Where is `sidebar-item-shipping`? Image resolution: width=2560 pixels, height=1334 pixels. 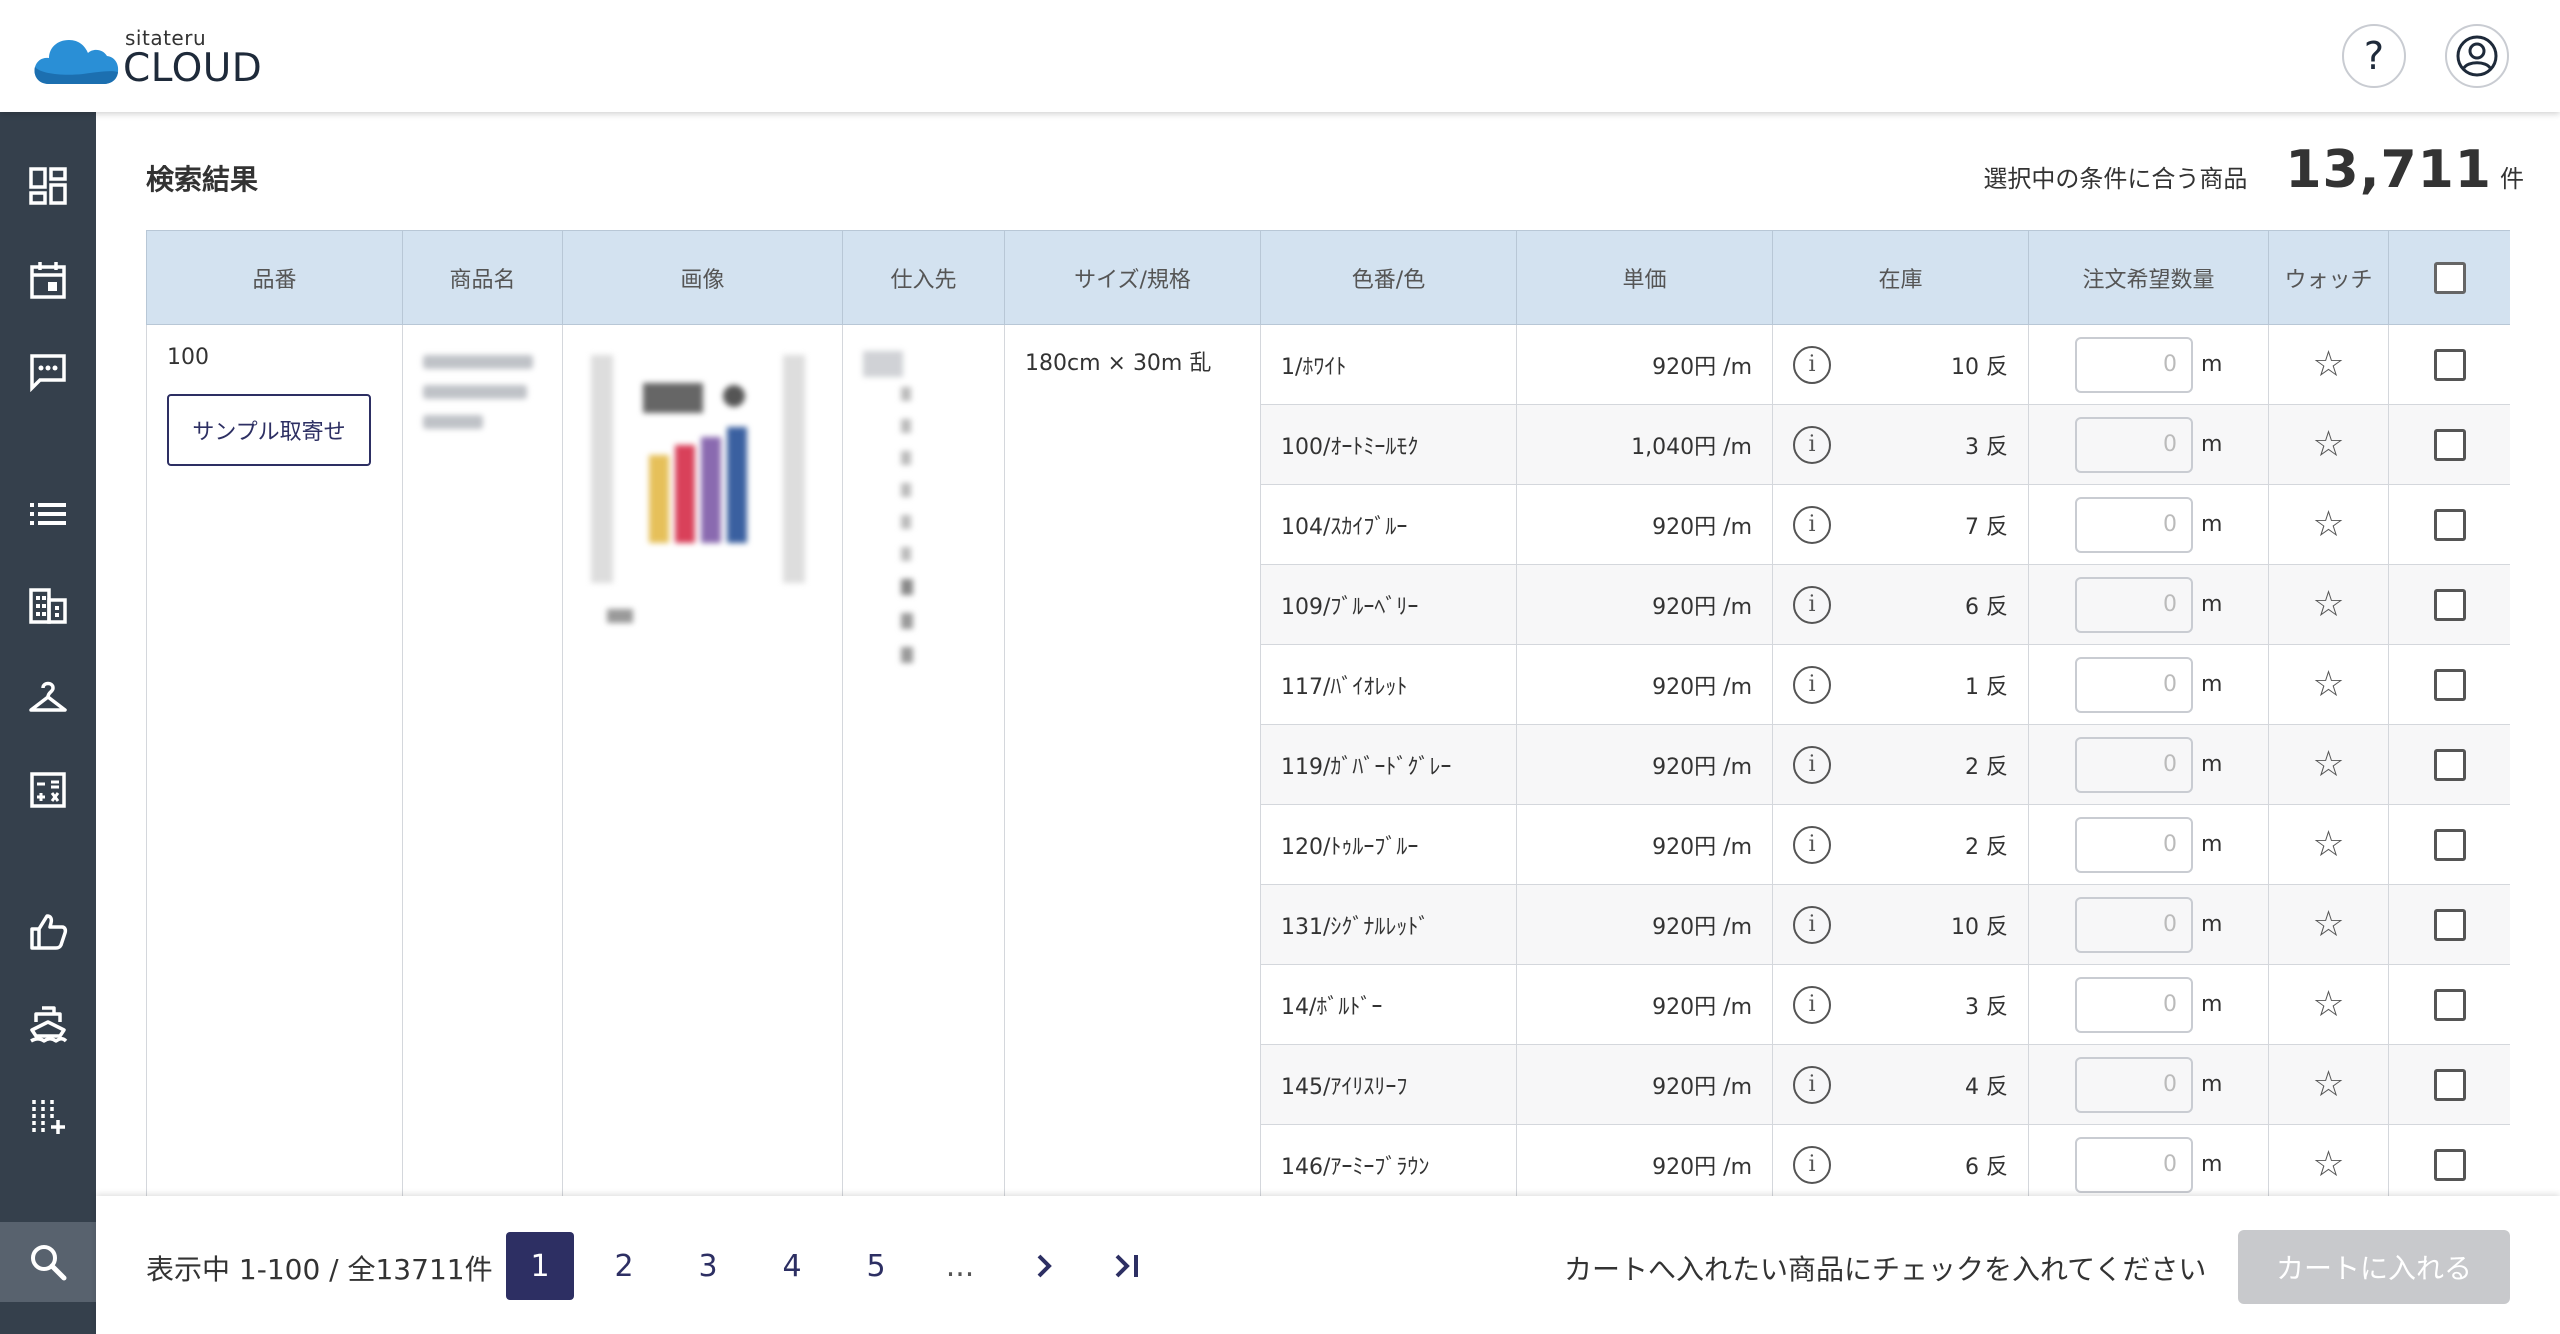
sidebar-item-shipping is located at coordinates (48, 1024).